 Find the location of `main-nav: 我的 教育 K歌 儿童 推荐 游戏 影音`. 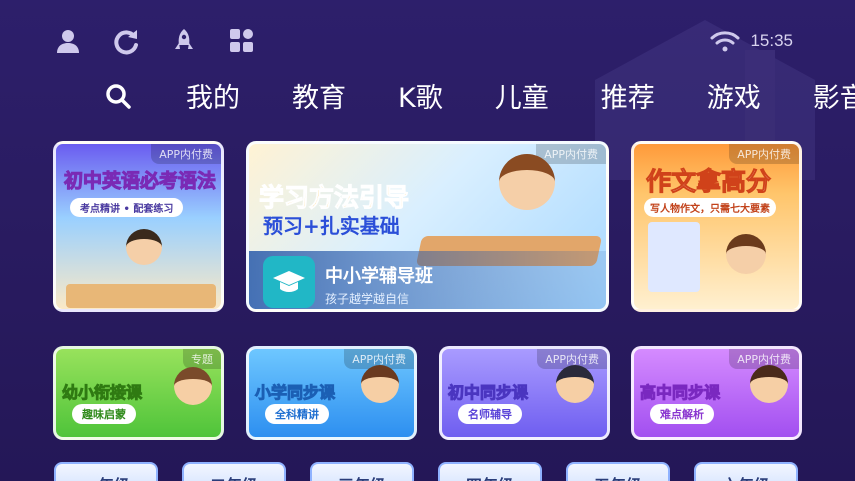

main-nav: 我的 教育 K歌 儿童 推荐 游戏 影音 is located at coordinates (479, 95).